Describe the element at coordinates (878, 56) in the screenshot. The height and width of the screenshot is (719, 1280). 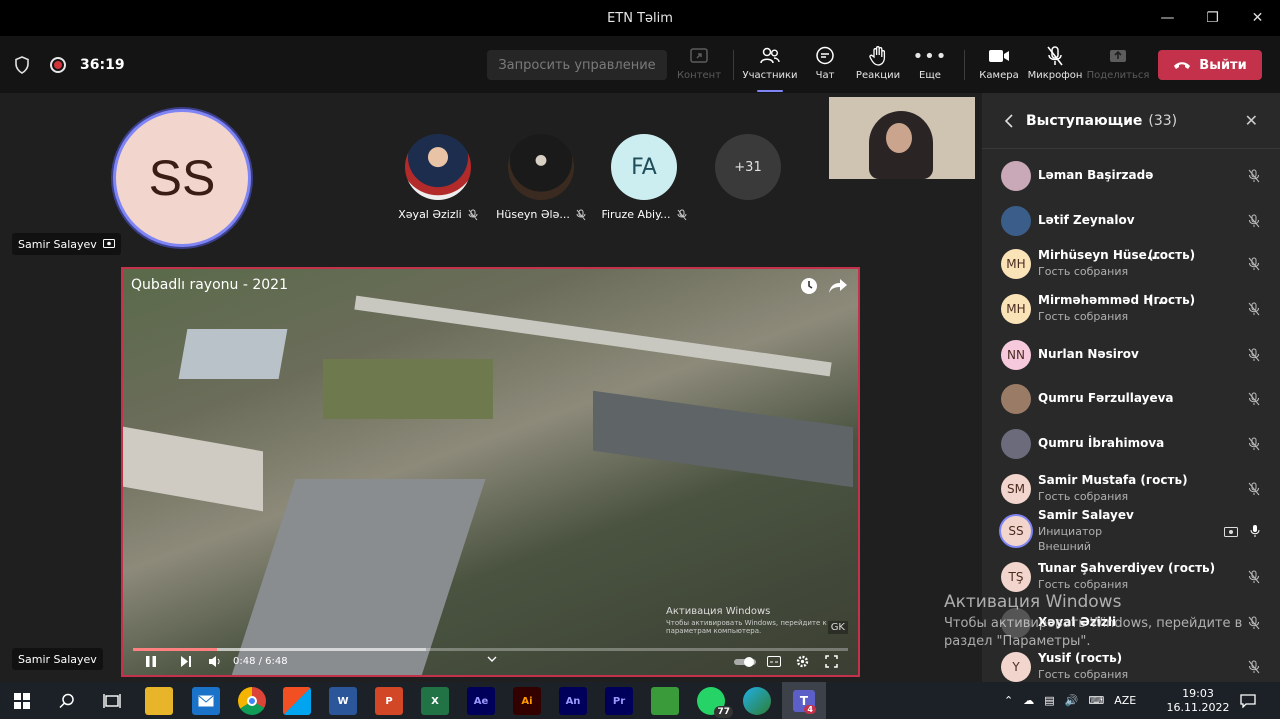
I see `raise-hand-icon` at that location.